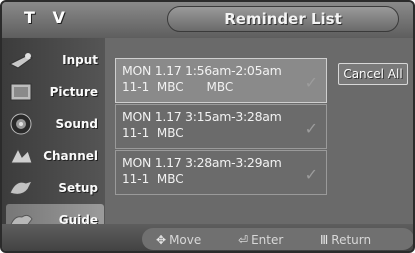 The image size is (415, 253). Describe the element at coordinates (70, 155) in the screenshot. I see `sidebar-item-label: Channel` at that location.